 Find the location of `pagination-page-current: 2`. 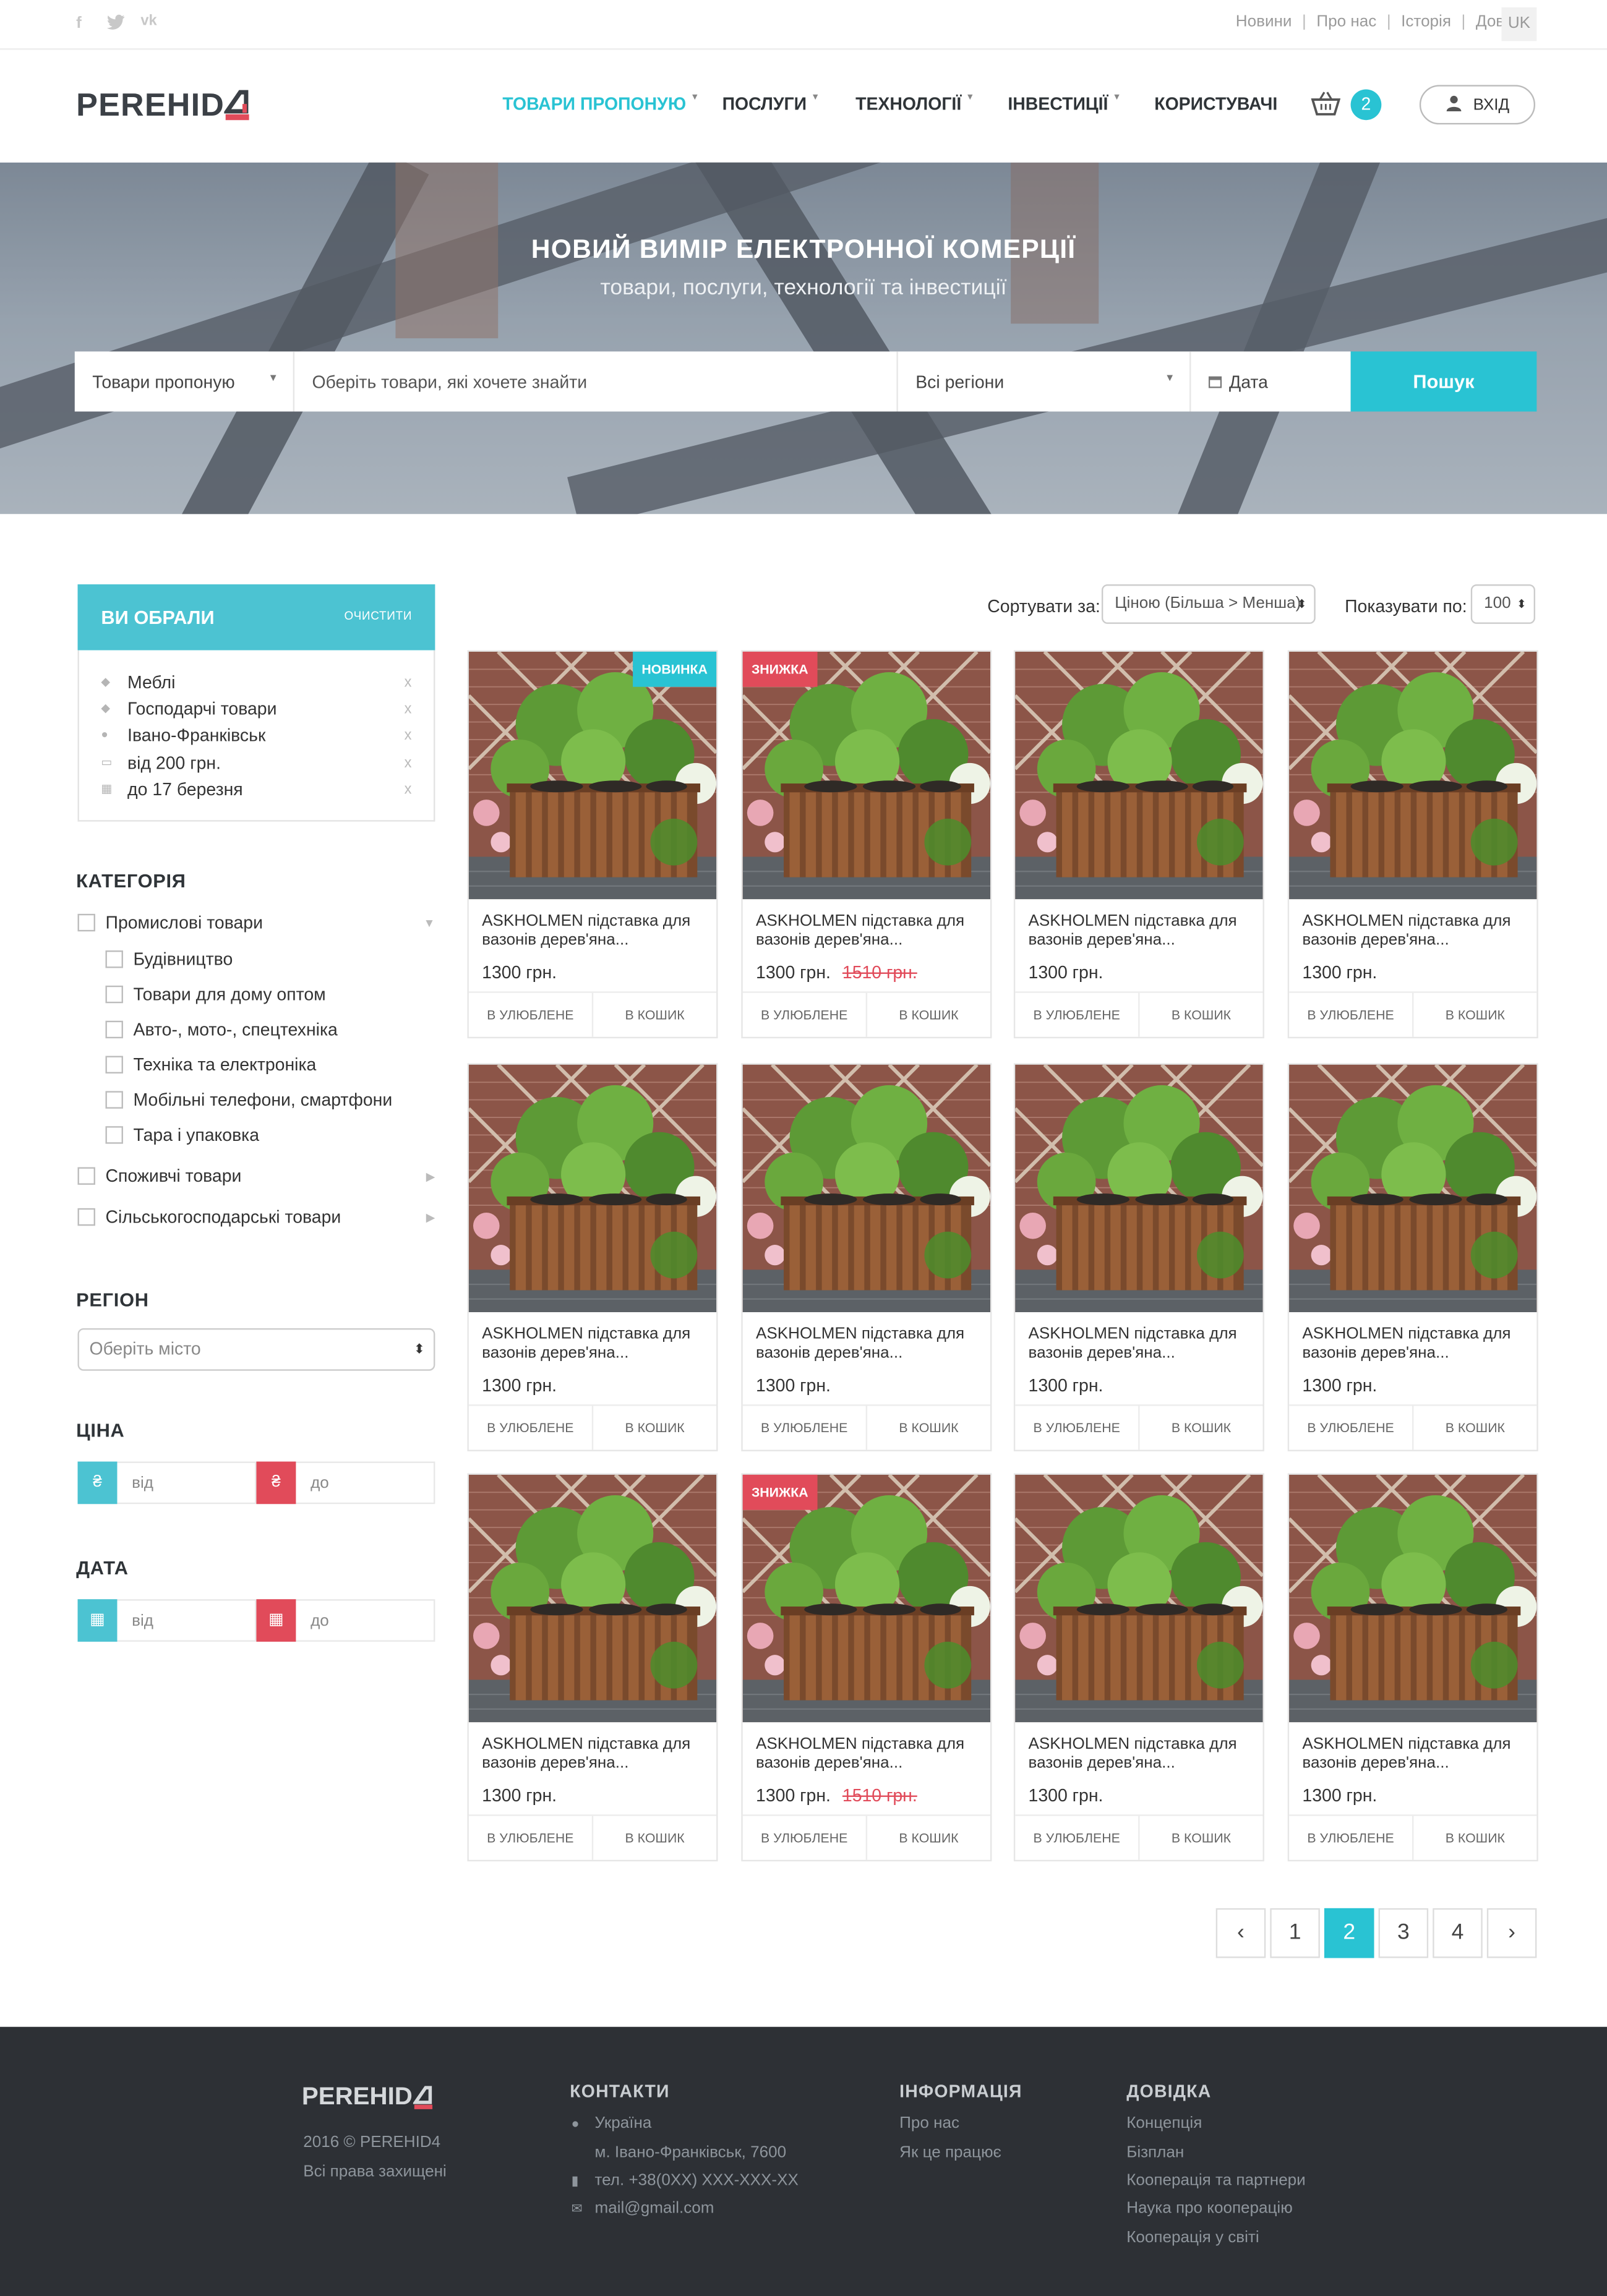

pagination-page-current: 2 is located at coordinates (1349, 1933).